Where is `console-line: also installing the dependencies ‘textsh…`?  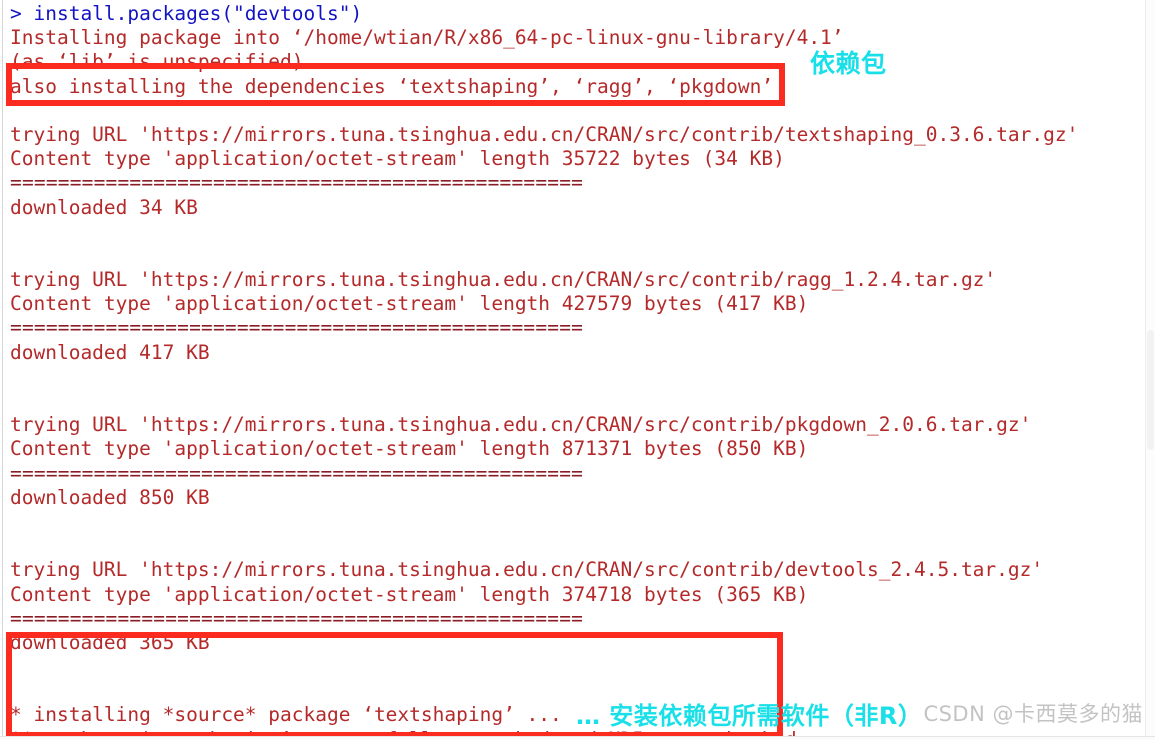 console-line: also installing the dependencies ‘textsh… is located at coordinates (392, 86).